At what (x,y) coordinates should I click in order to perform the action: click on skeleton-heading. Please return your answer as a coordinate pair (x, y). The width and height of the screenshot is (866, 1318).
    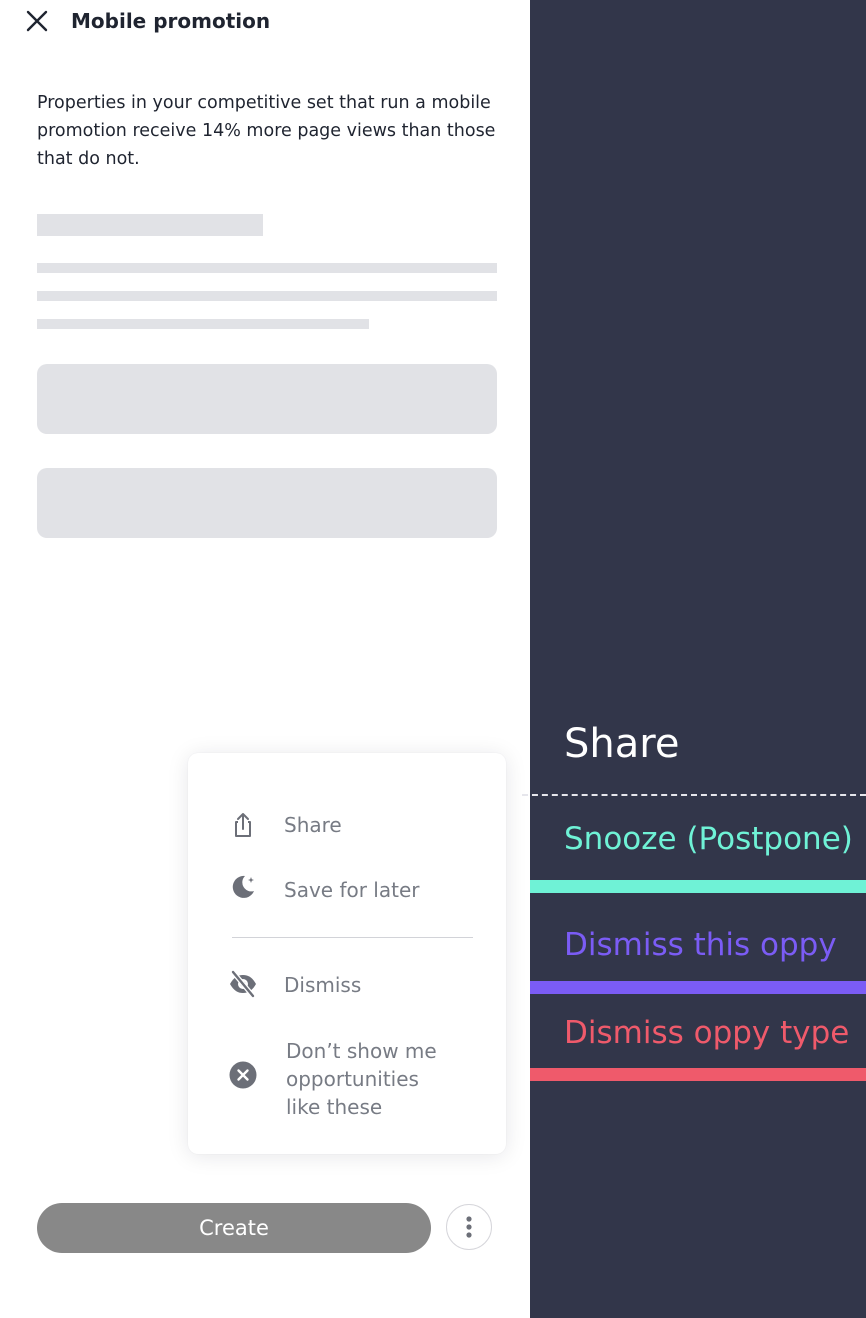
    Looking at the image, I should click on (150, 225).